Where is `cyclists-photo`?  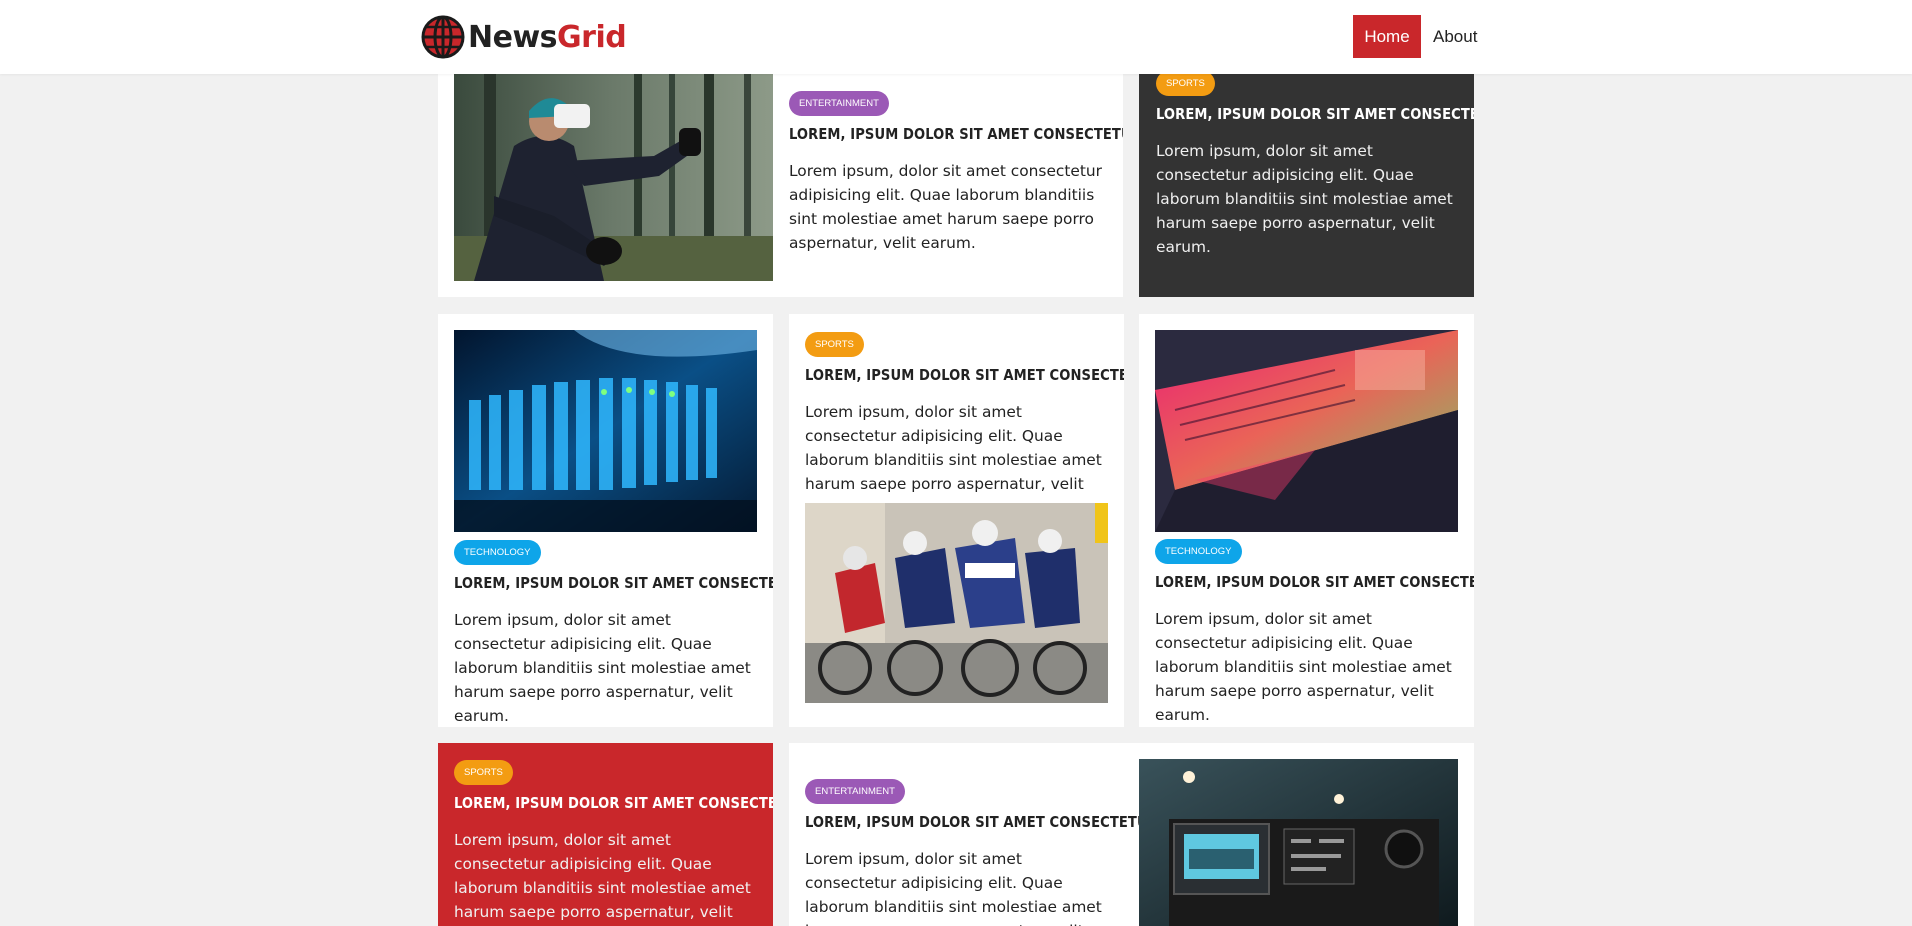 cyclists-photo is located at coordinates (956, 603).